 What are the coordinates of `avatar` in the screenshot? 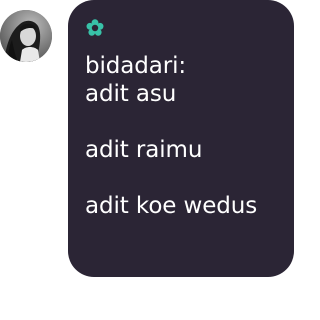 It's located at (26, 36).